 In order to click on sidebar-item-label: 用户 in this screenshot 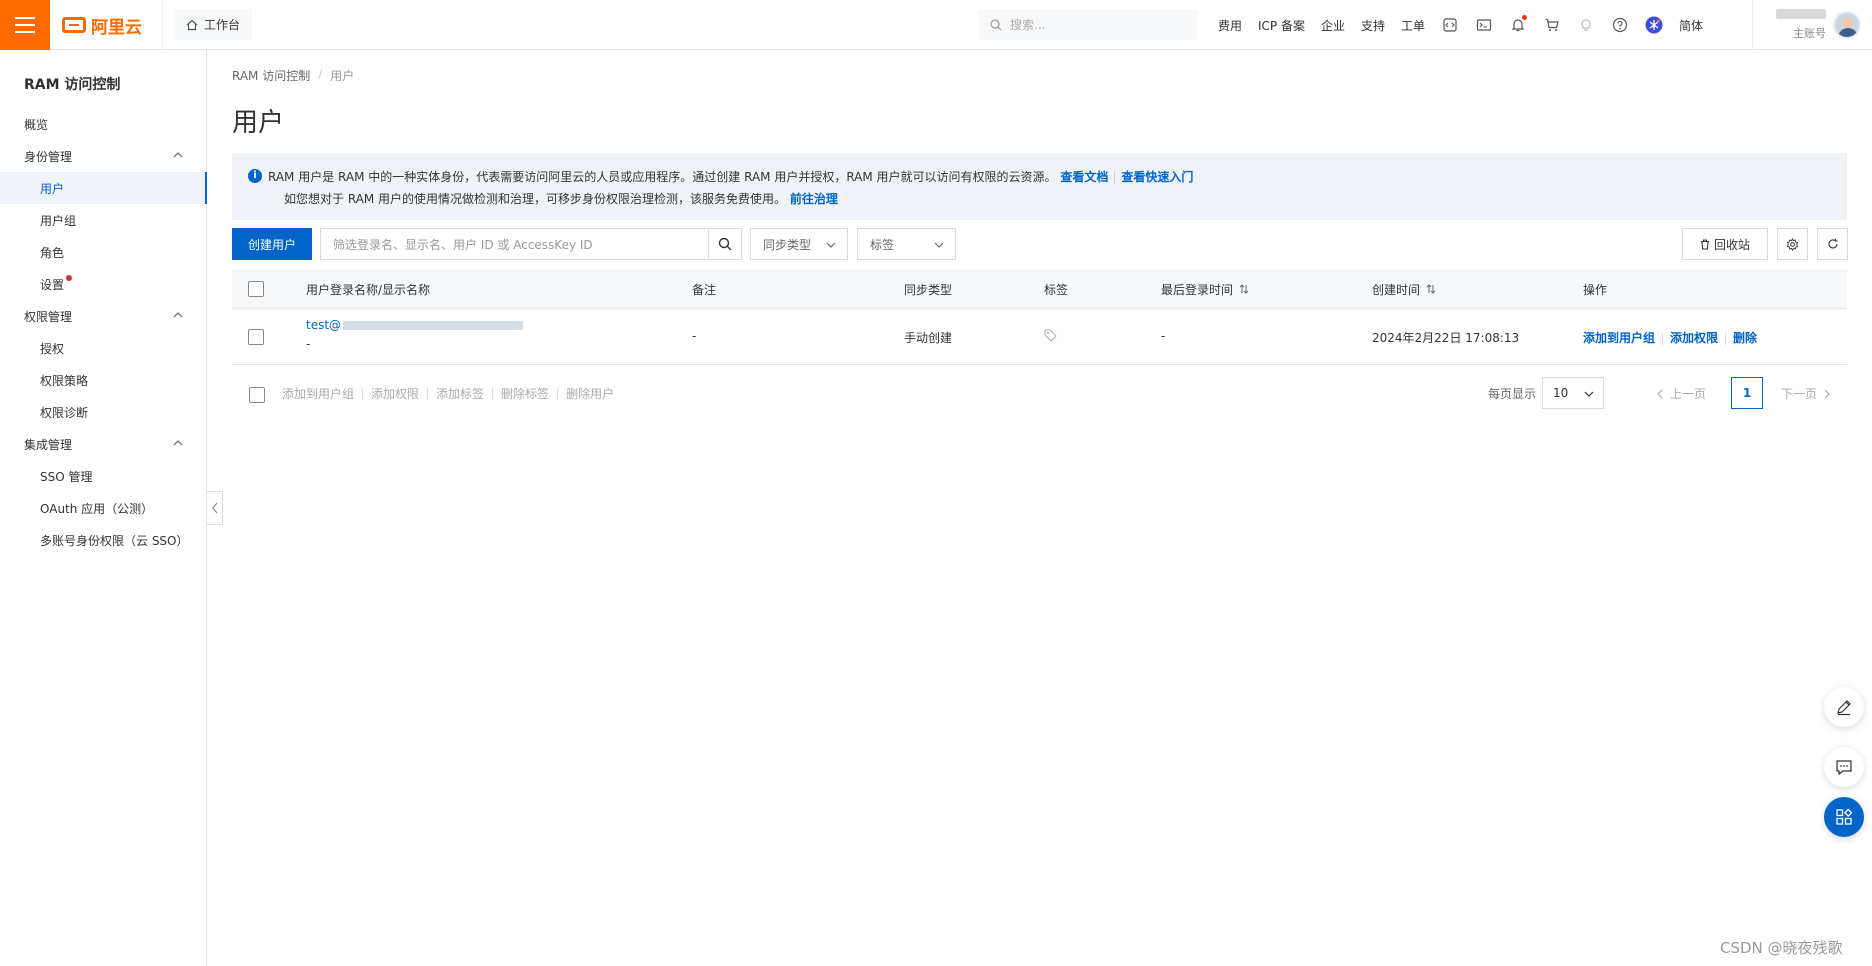, I will do `click(52, 188)`.